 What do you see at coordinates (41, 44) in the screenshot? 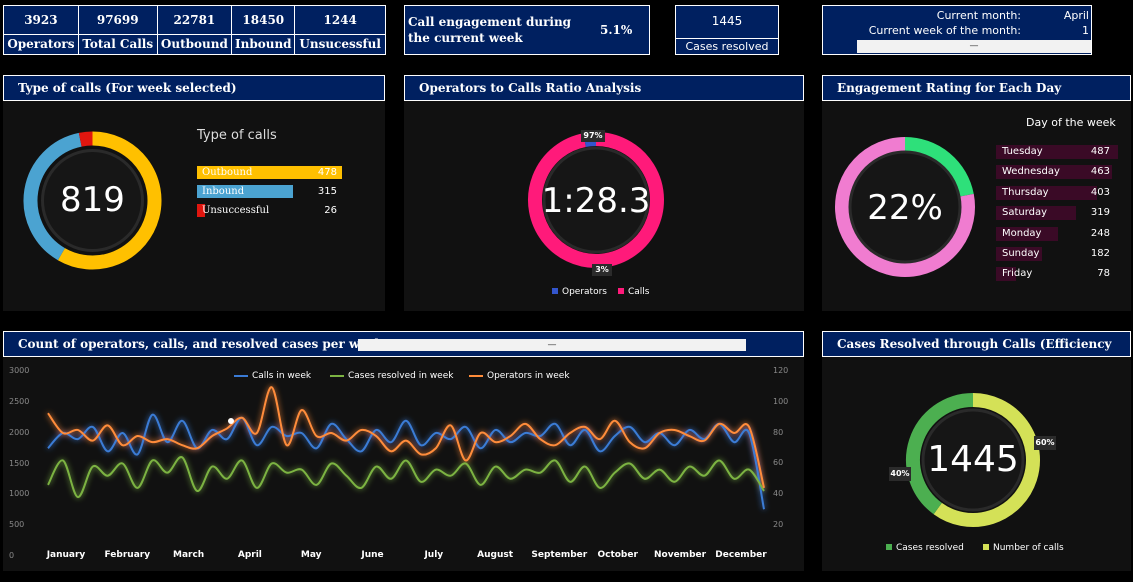
I see `kpi-label: Operators` at bounding box center [41, 44].